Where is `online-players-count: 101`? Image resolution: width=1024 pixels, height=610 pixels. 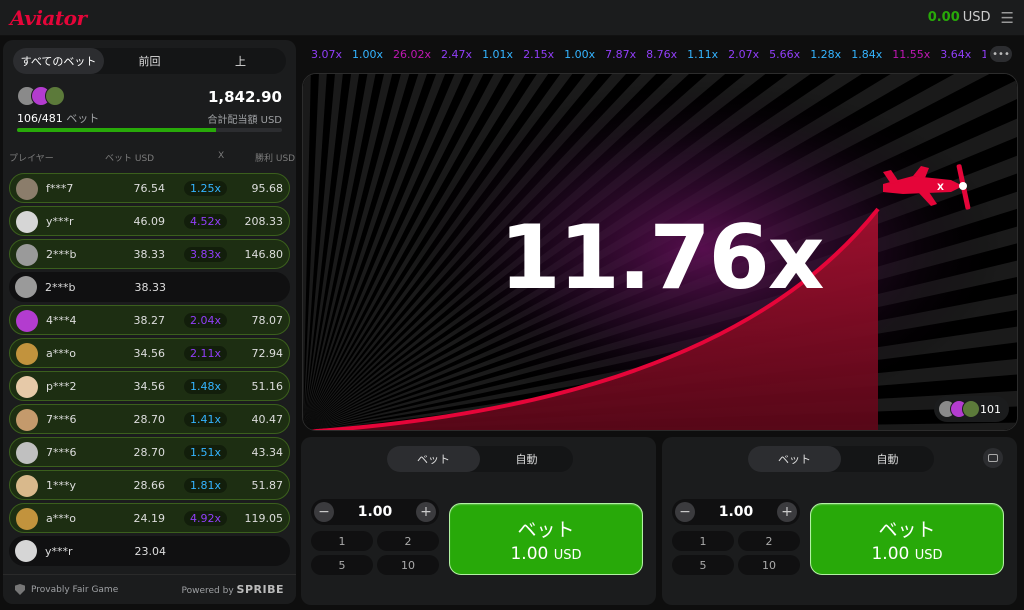 online-players-count: 101 is located at coordinates (990, 409).